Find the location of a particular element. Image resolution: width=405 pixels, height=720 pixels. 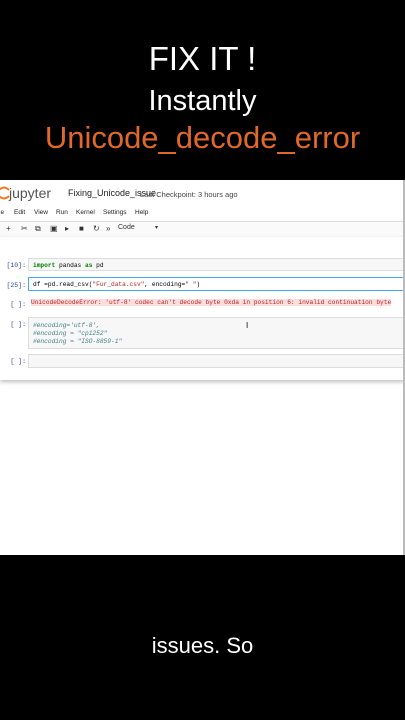

cell-prompt: [25]: is located at coordinates (16, 285).